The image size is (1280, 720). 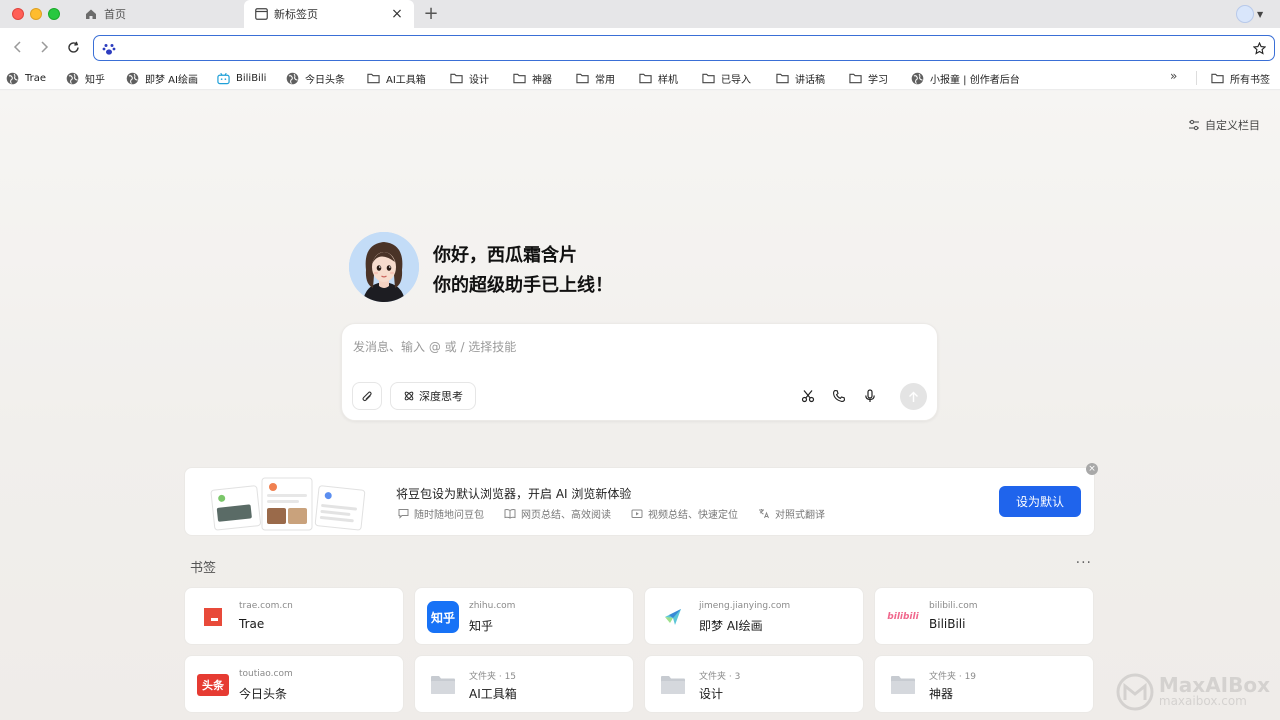 What do you see at coordinates (203, 568) in the screenshot?
I see `bookmarks-section-title: 书签` at bounding box center [203, 568].